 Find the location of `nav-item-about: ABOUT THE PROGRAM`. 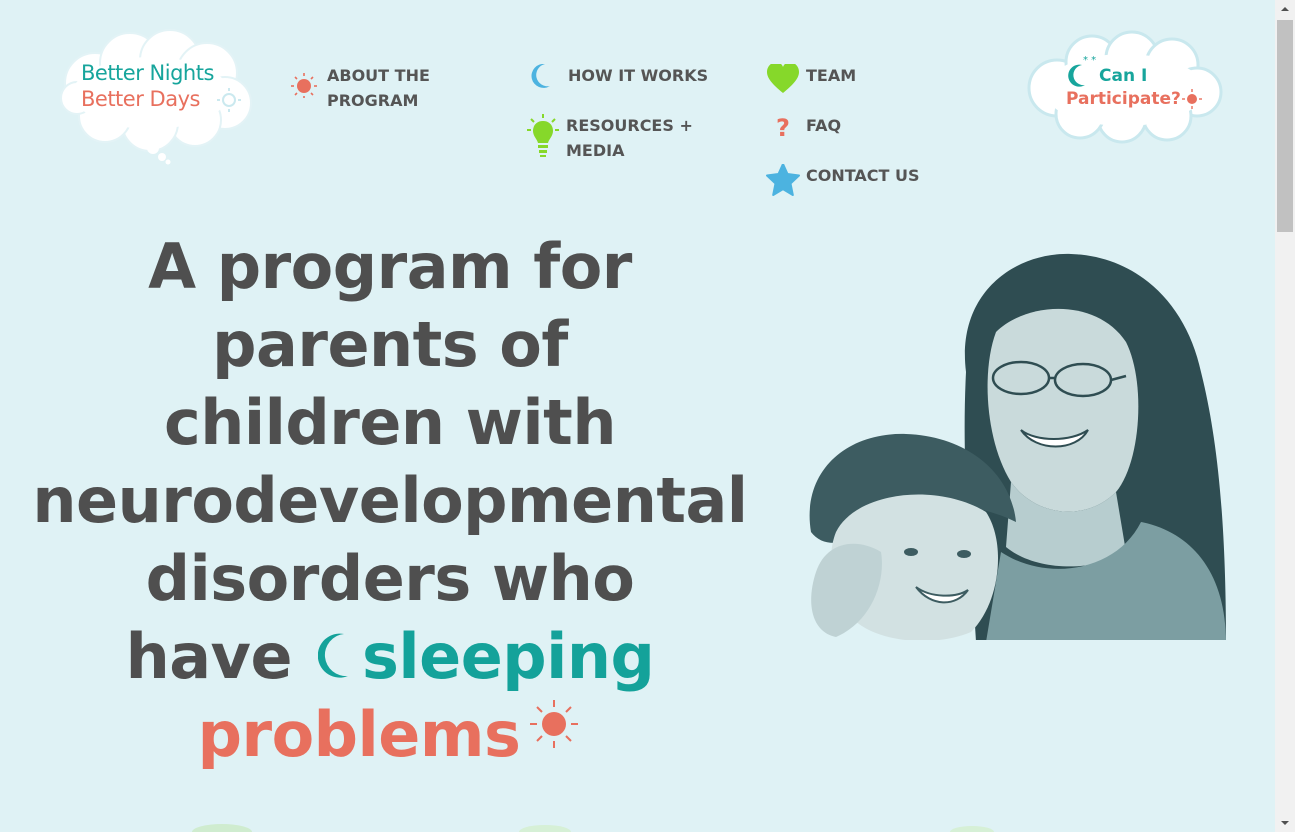

nav-item-about: ABOUT THE PROGRAM is located at coordinates (387, 88).